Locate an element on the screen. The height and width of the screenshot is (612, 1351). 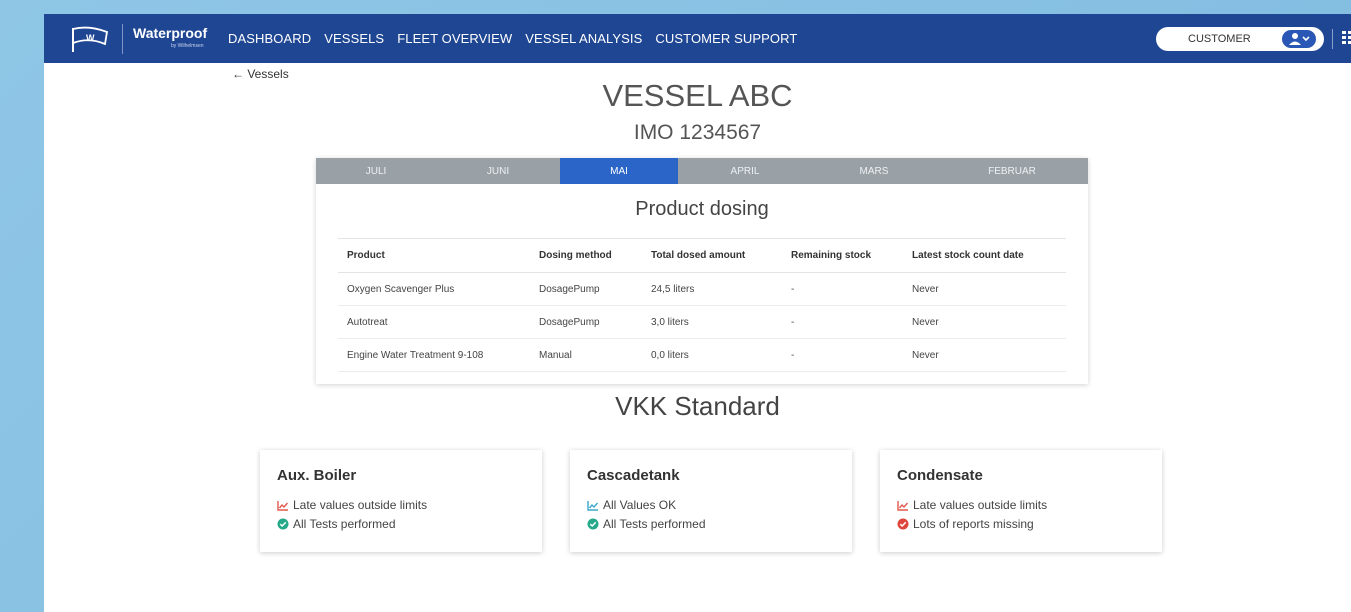
cell-product: Engine Water Treatment 9-108 is located at coordinates (434, 355).